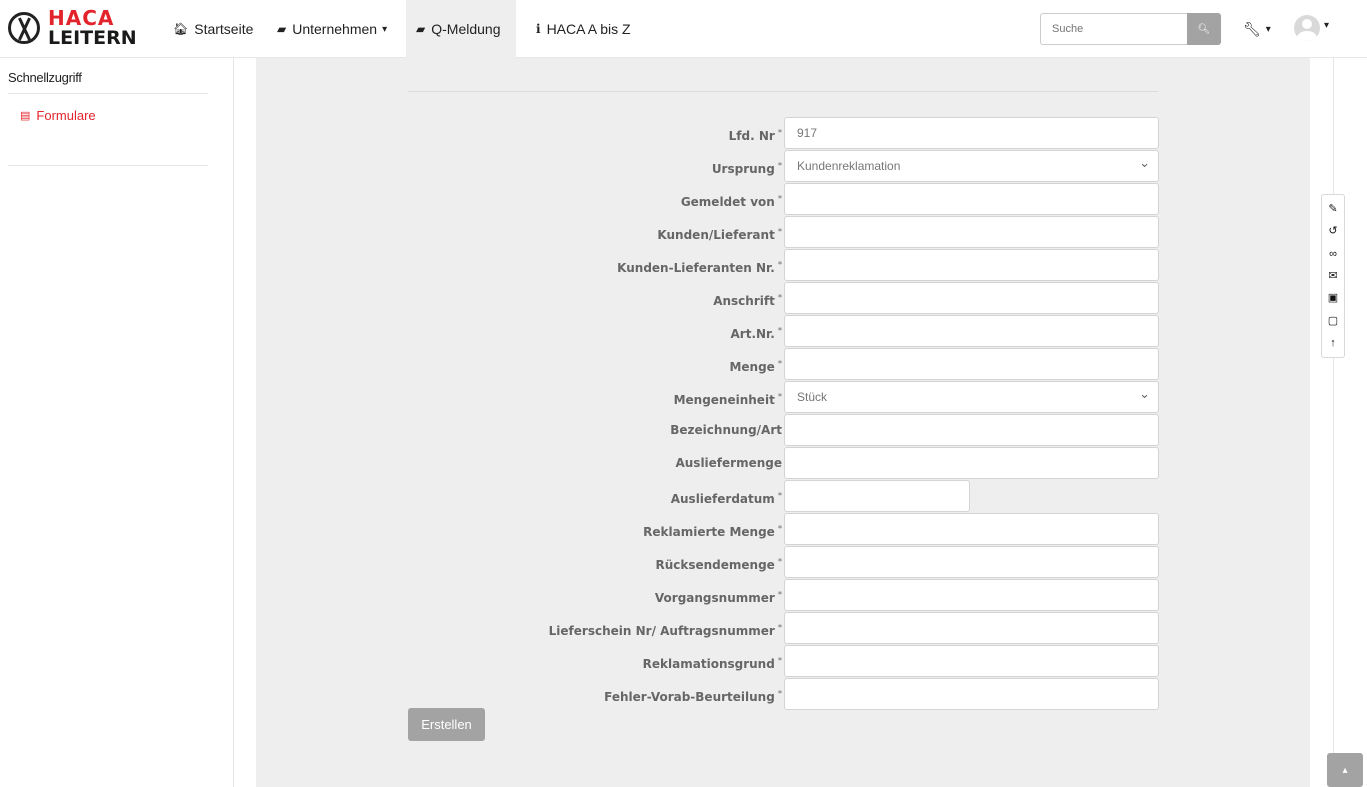 The image size is (1367, 787). What do you see at coordinates (213, 29) in the screenshot?
I see `nav-item-startseite: 🏠︎ Startseite` at bounding box center [213, 29].